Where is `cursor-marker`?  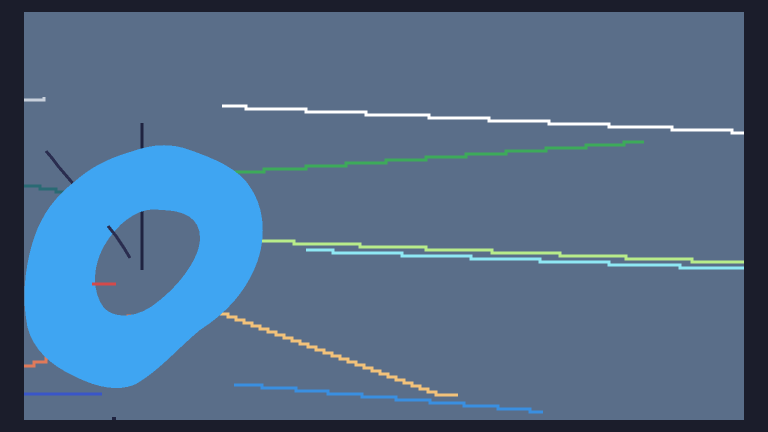
cursor-marker is located at coordinates (114, 418).